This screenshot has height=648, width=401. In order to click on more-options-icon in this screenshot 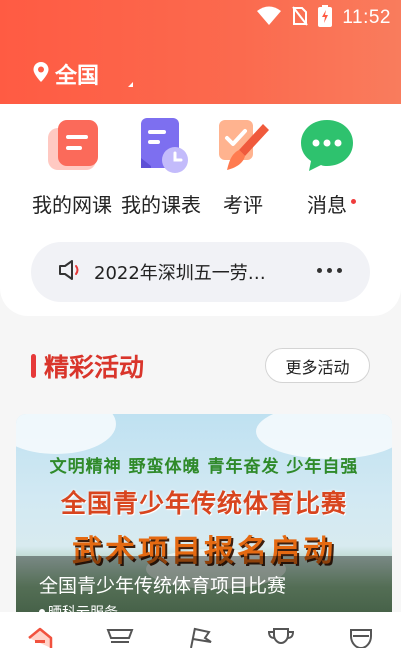, I will do `click(329, 270)`.